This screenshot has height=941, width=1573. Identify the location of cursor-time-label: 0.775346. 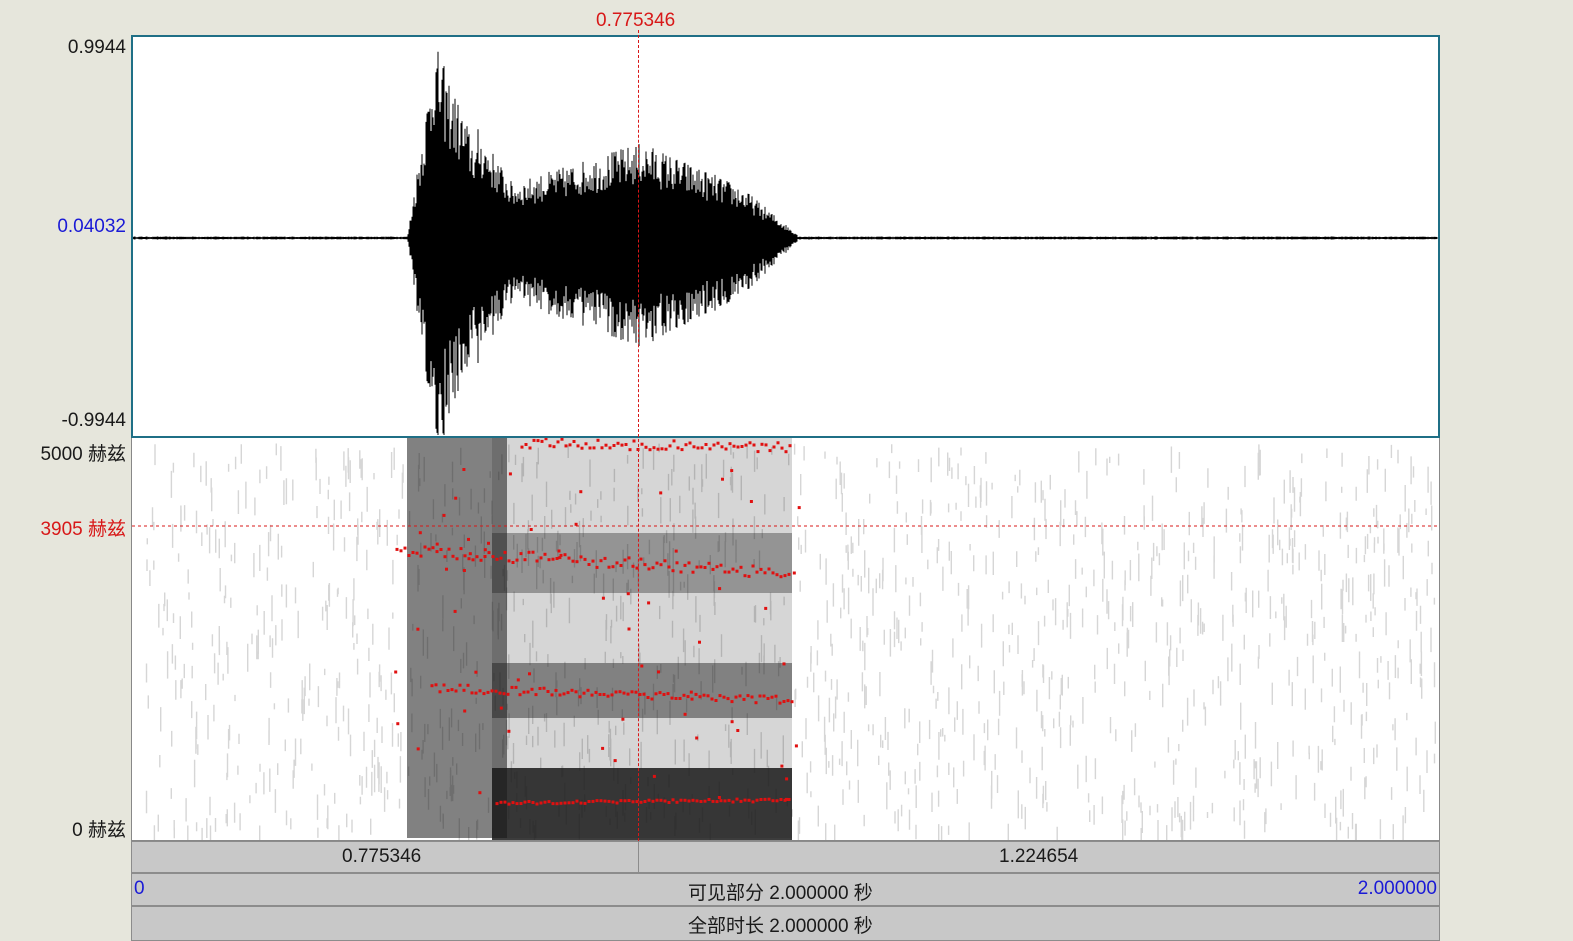
(636, 20).